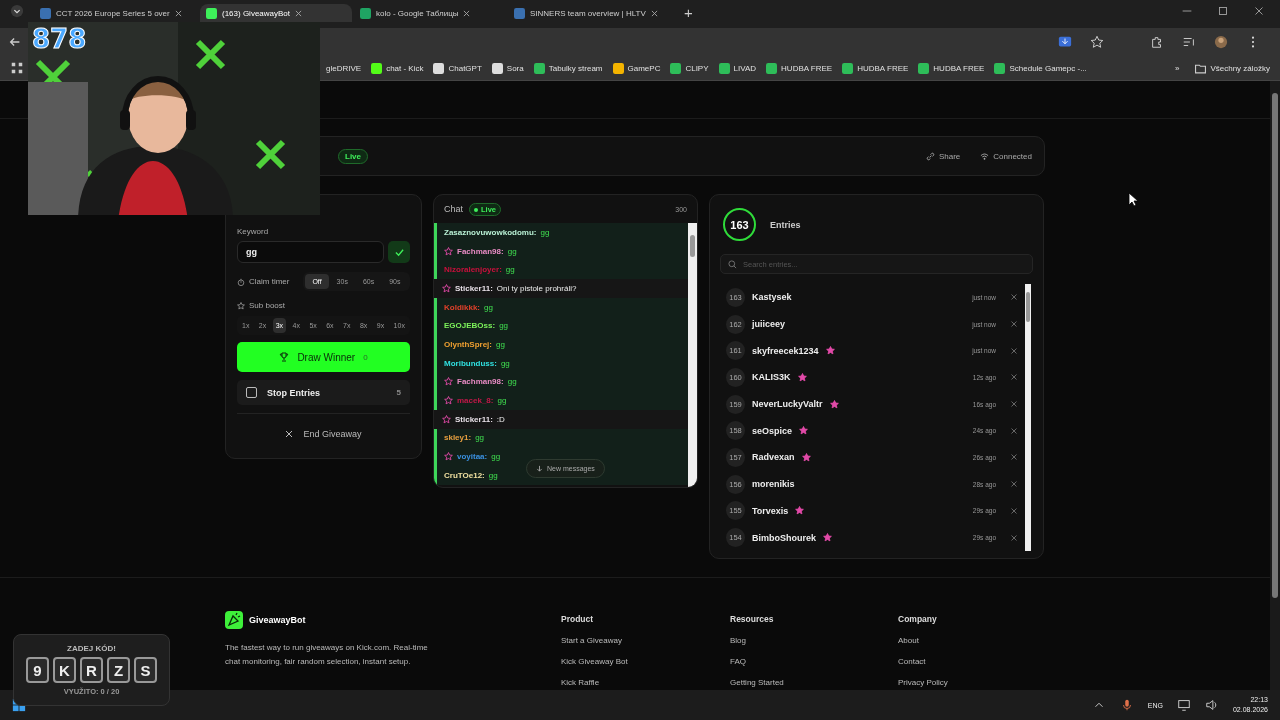 This screenshot has width=1280, height=720. I want to click on more-bookmarks-button: », so click(1177, 68).